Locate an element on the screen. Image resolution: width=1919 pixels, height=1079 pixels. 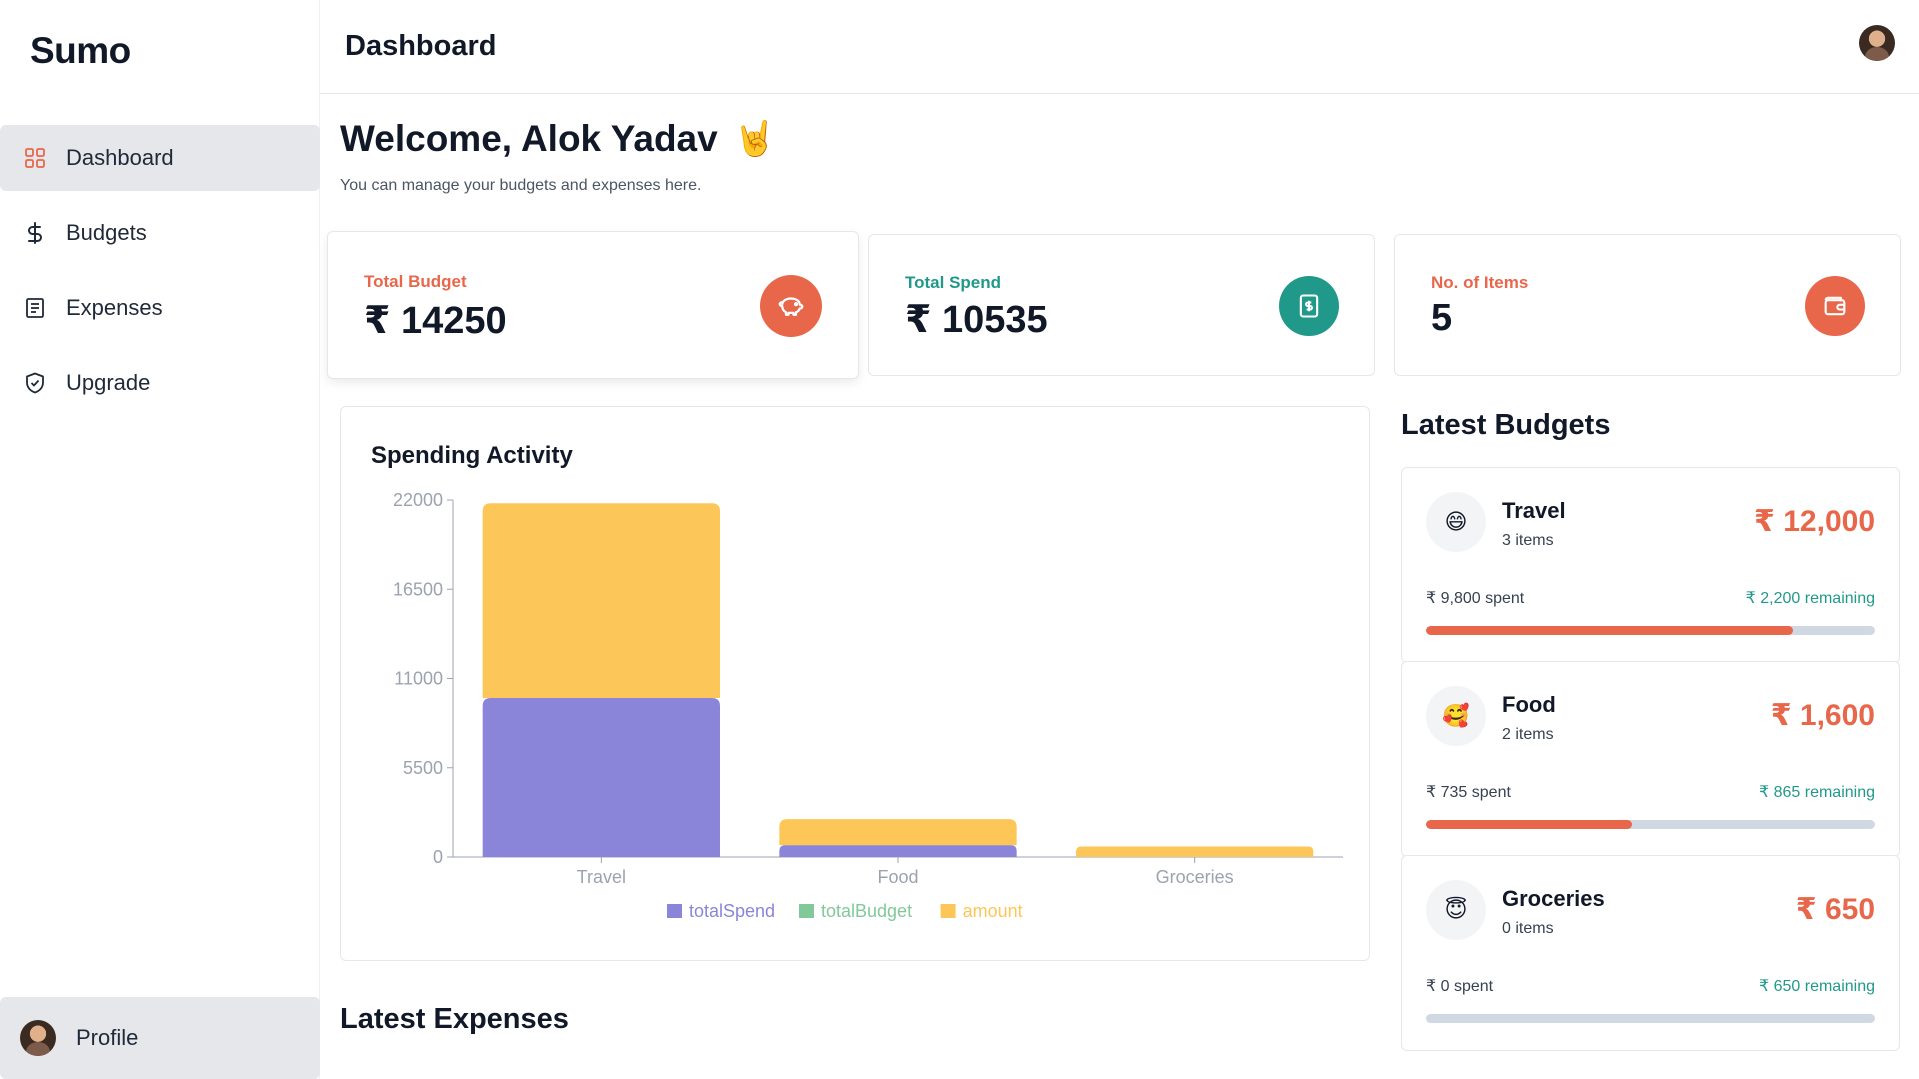
latest-budgets-title: Latest Budgets is located at coordinates (1506, 425).